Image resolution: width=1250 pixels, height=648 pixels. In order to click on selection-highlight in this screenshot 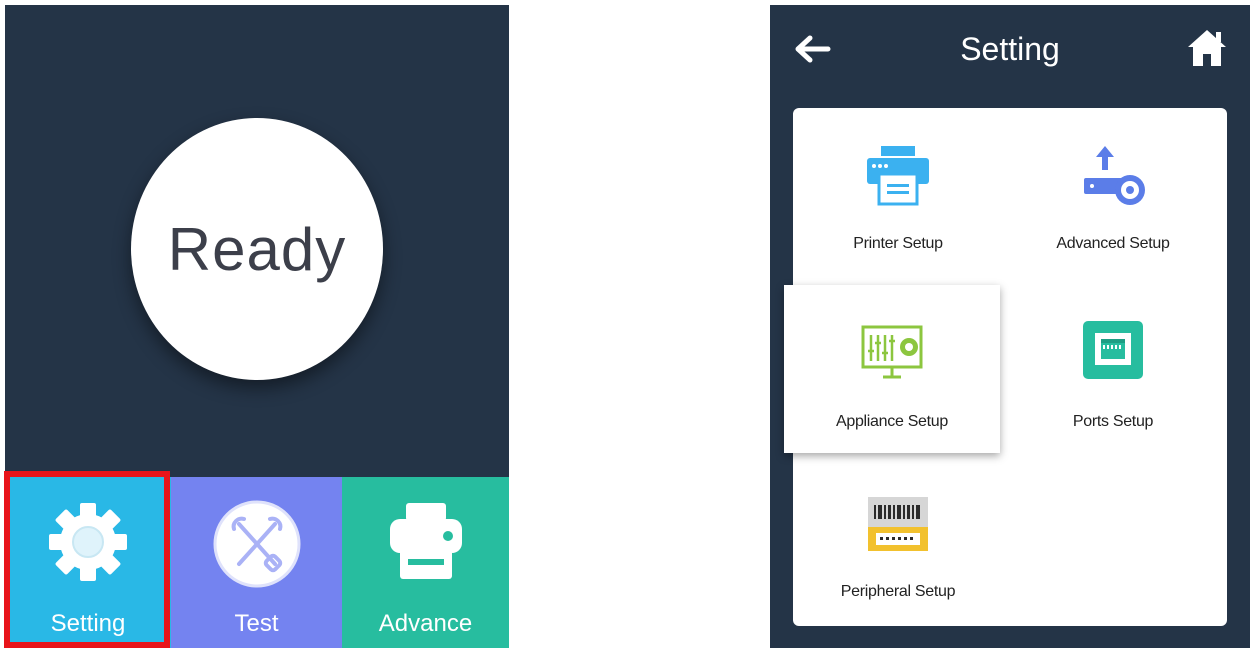, I will do `click(87, 559)`.